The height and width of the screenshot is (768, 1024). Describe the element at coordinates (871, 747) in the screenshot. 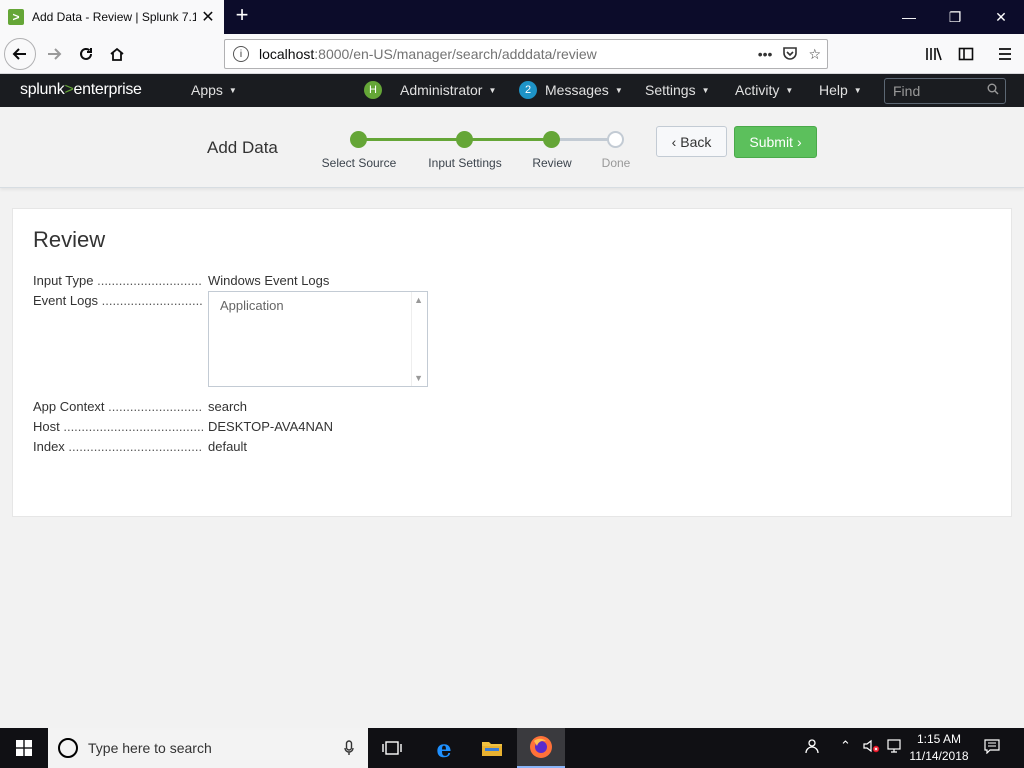

I see `volume-muted-icon` at that location.